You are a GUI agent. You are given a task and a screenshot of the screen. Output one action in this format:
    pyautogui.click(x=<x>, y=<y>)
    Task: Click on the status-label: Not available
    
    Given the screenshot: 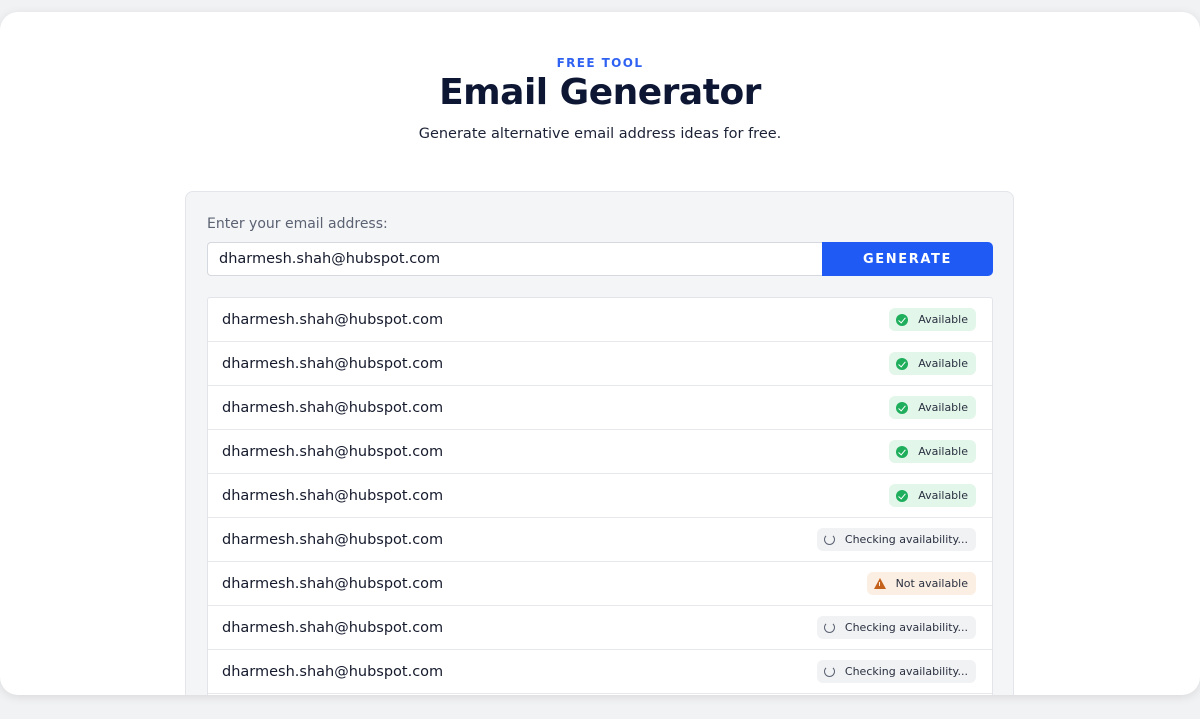 What is the action you would take?
    pyautogui.click(x=931, y=583)
    